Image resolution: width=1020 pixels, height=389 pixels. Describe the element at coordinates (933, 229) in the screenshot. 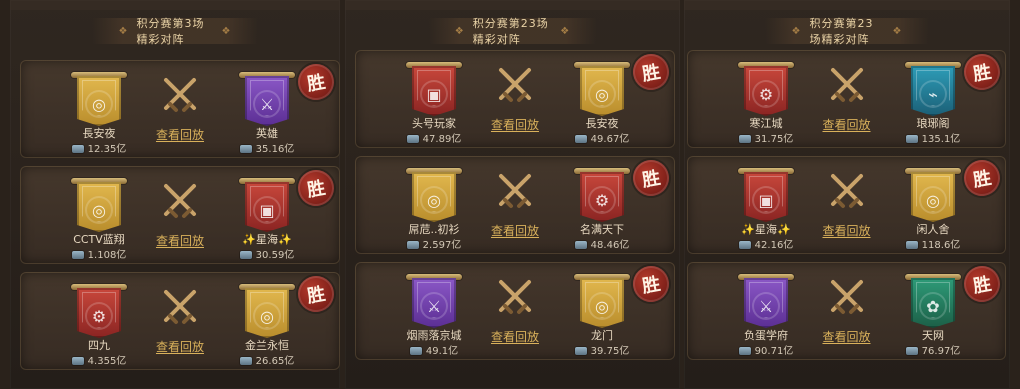

I see `team-name: 闲人舍` at that location.